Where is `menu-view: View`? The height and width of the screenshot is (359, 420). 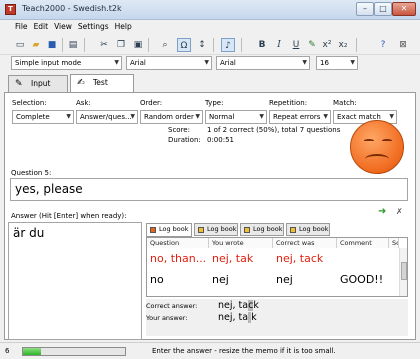 menu-view: View is located at coordinates (63, 25).